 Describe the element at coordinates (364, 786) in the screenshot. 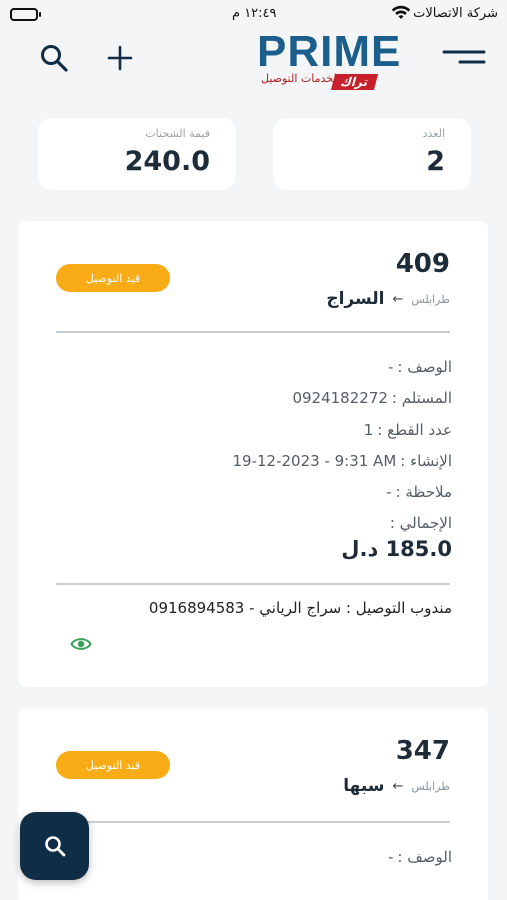

I see `route-to: سبها` at that location.